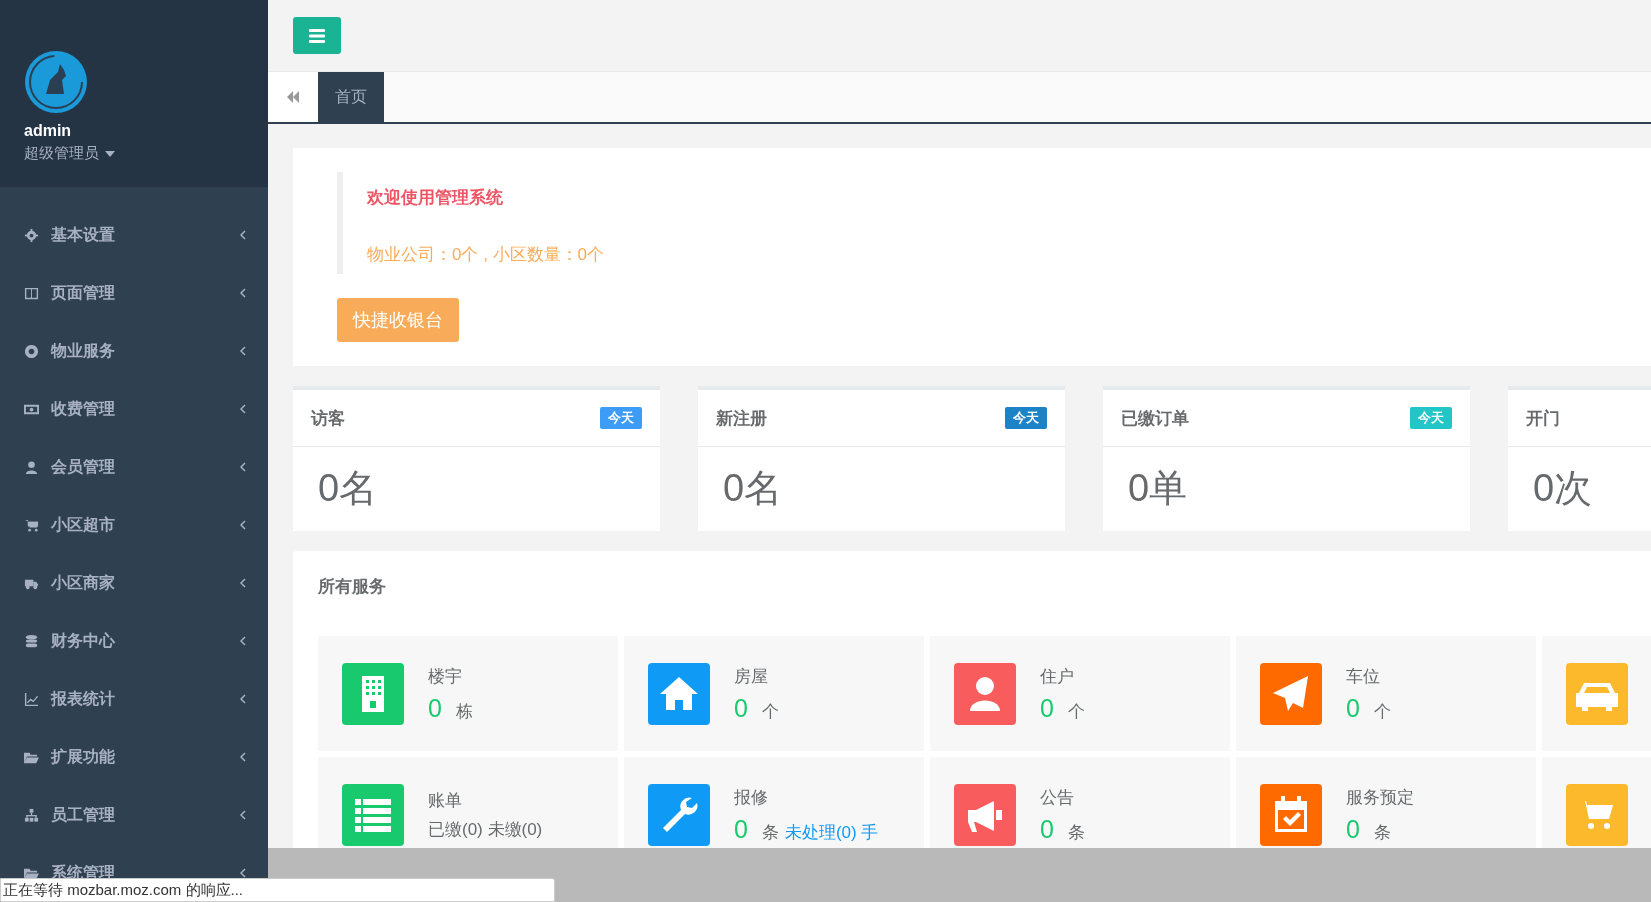  I want to click on user-name: admin, so click(48, 131).